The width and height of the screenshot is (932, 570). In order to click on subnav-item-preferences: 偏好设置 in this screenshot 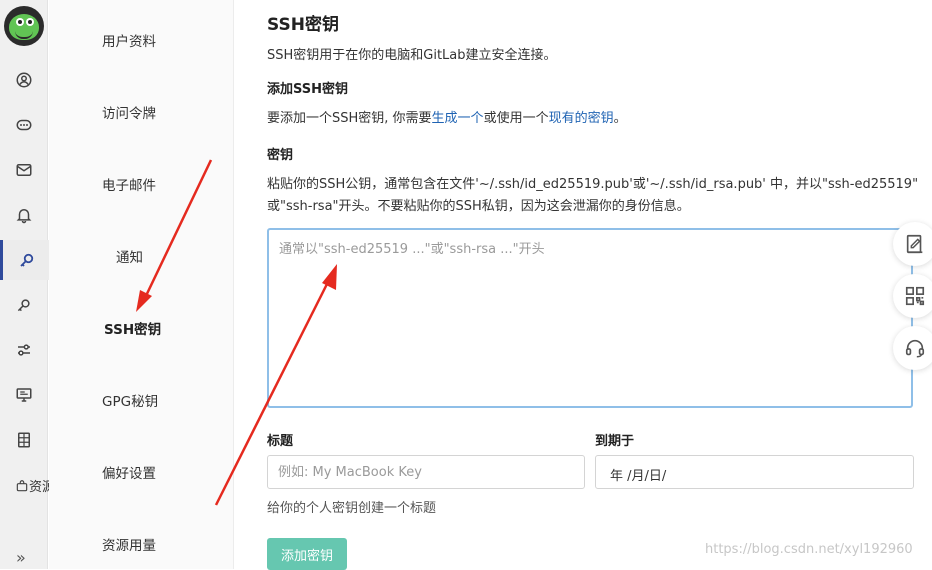, I will do `click(141, 474)`.